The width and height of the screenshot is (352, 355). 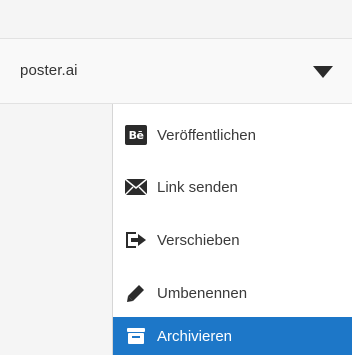 I want to click on move-arrow-icon, so click(x=136, y=240).